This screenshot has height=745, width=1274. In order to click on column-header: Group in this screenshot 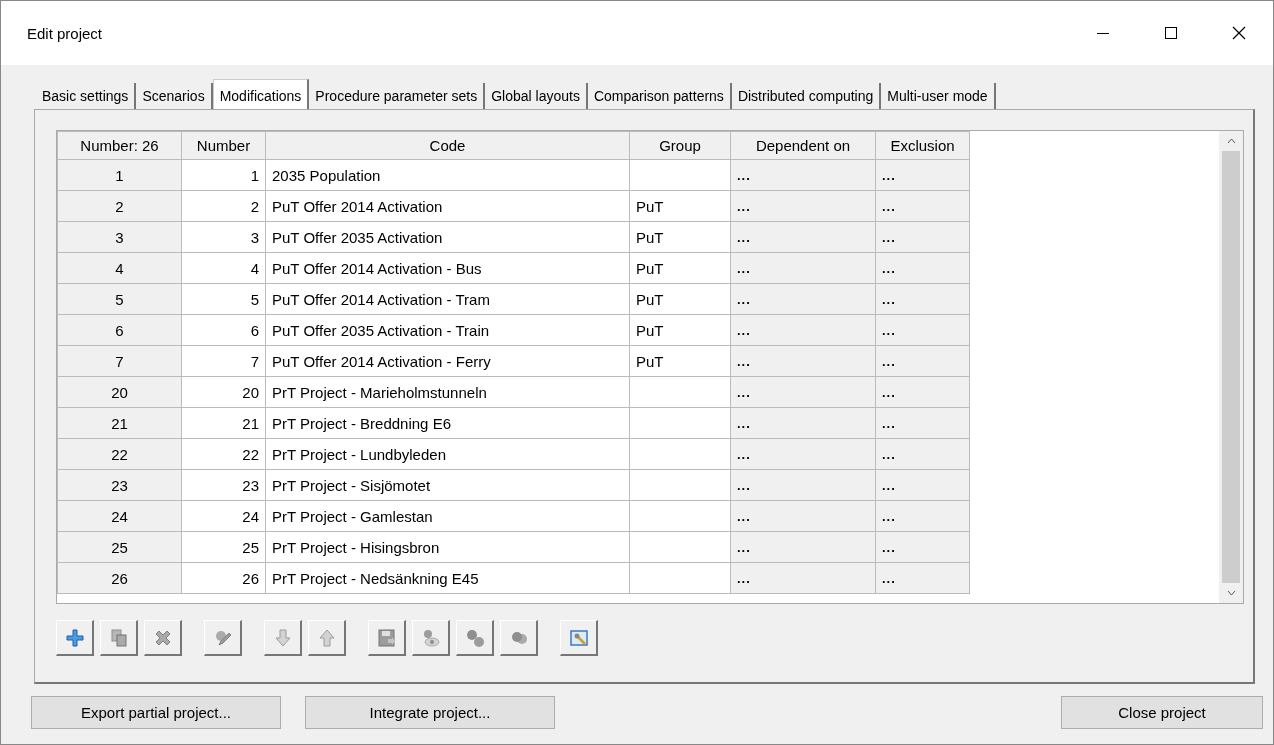, I will do `click(680, 145)`.